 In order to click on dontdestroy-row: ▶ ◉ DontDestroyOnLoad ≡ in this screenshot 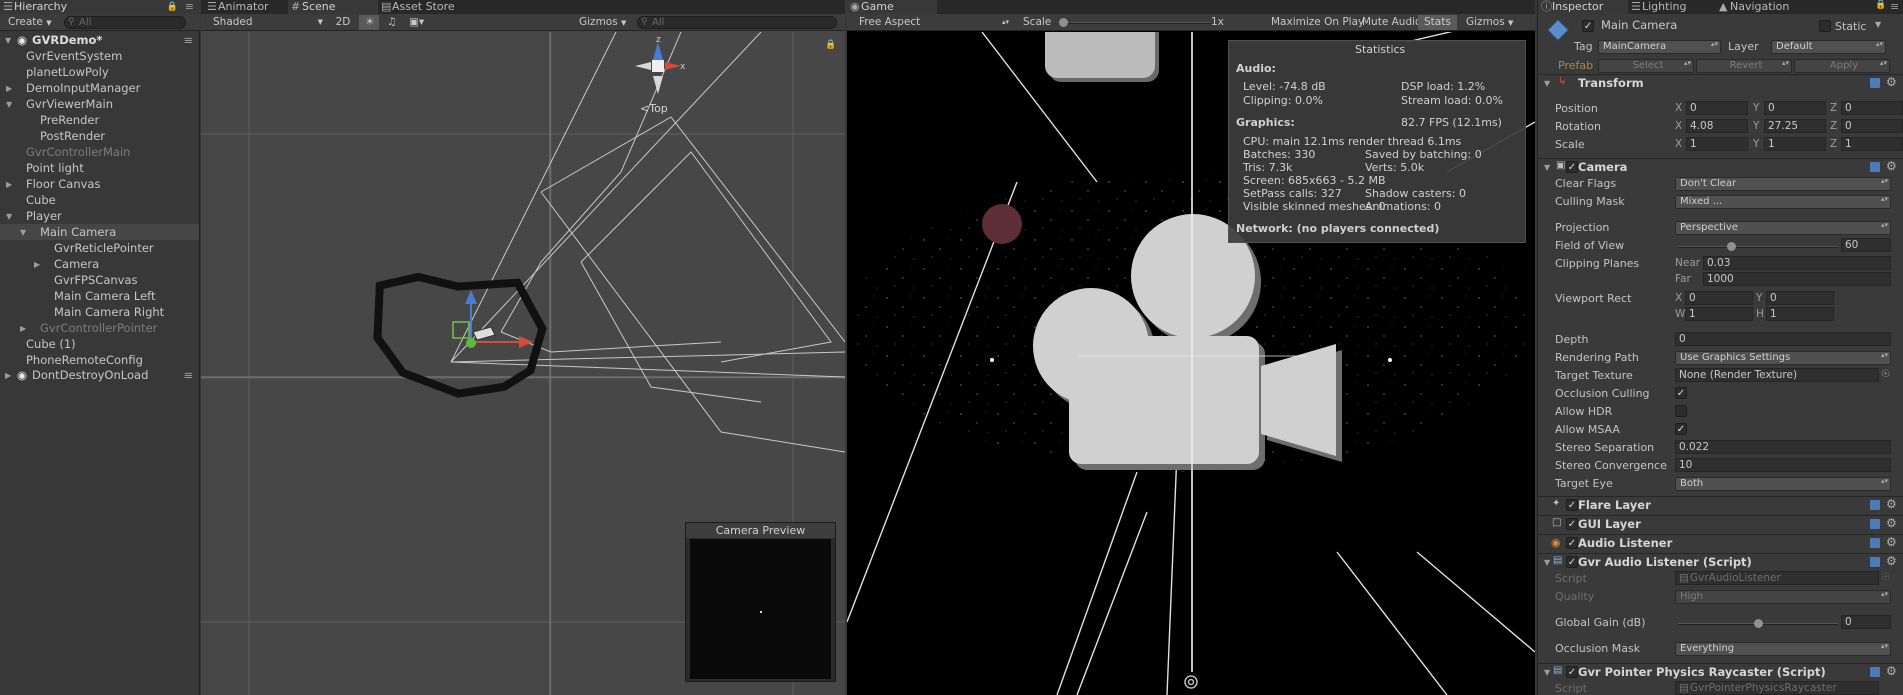, I will do `click(99, 375)`.